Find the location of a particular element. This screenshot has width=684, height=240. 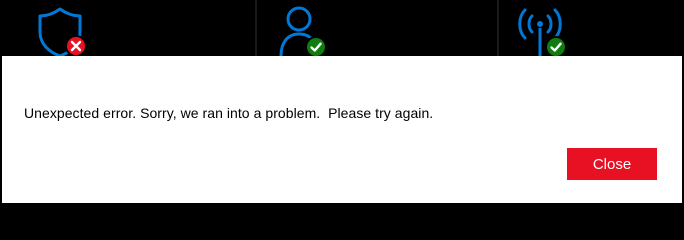

close-button: Close is located at coordinates (612, 164).